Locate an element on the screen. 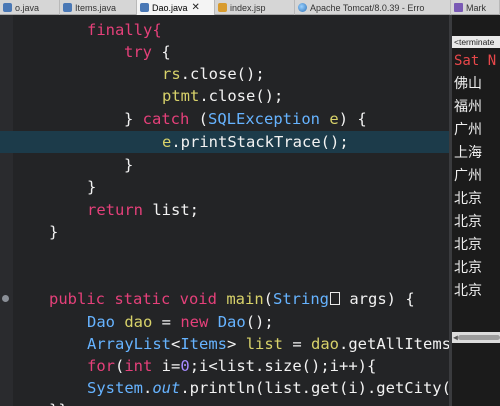  console-horizontal-scrollbar: ◀ is located at coordinates (476, 337).